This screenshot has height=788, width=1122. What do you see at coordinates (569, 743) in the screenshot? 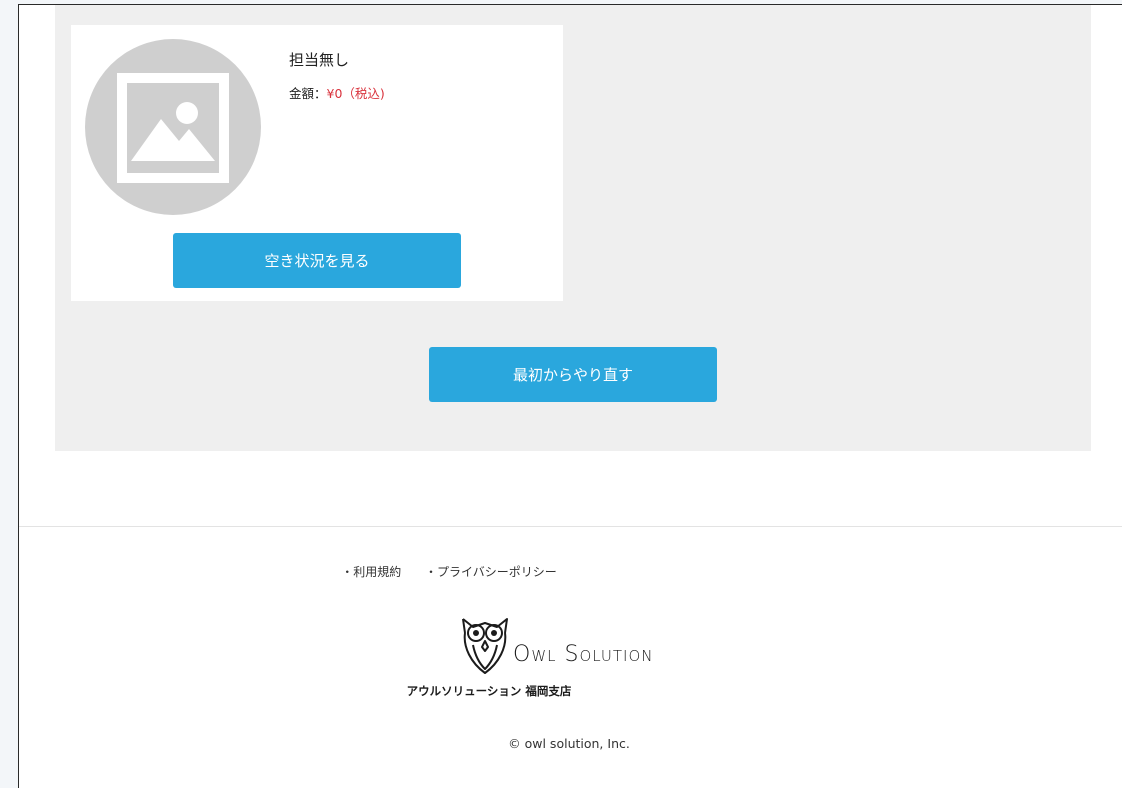
I see `copyright: © owl solution, Inc.` at bounding box center [569, 743].